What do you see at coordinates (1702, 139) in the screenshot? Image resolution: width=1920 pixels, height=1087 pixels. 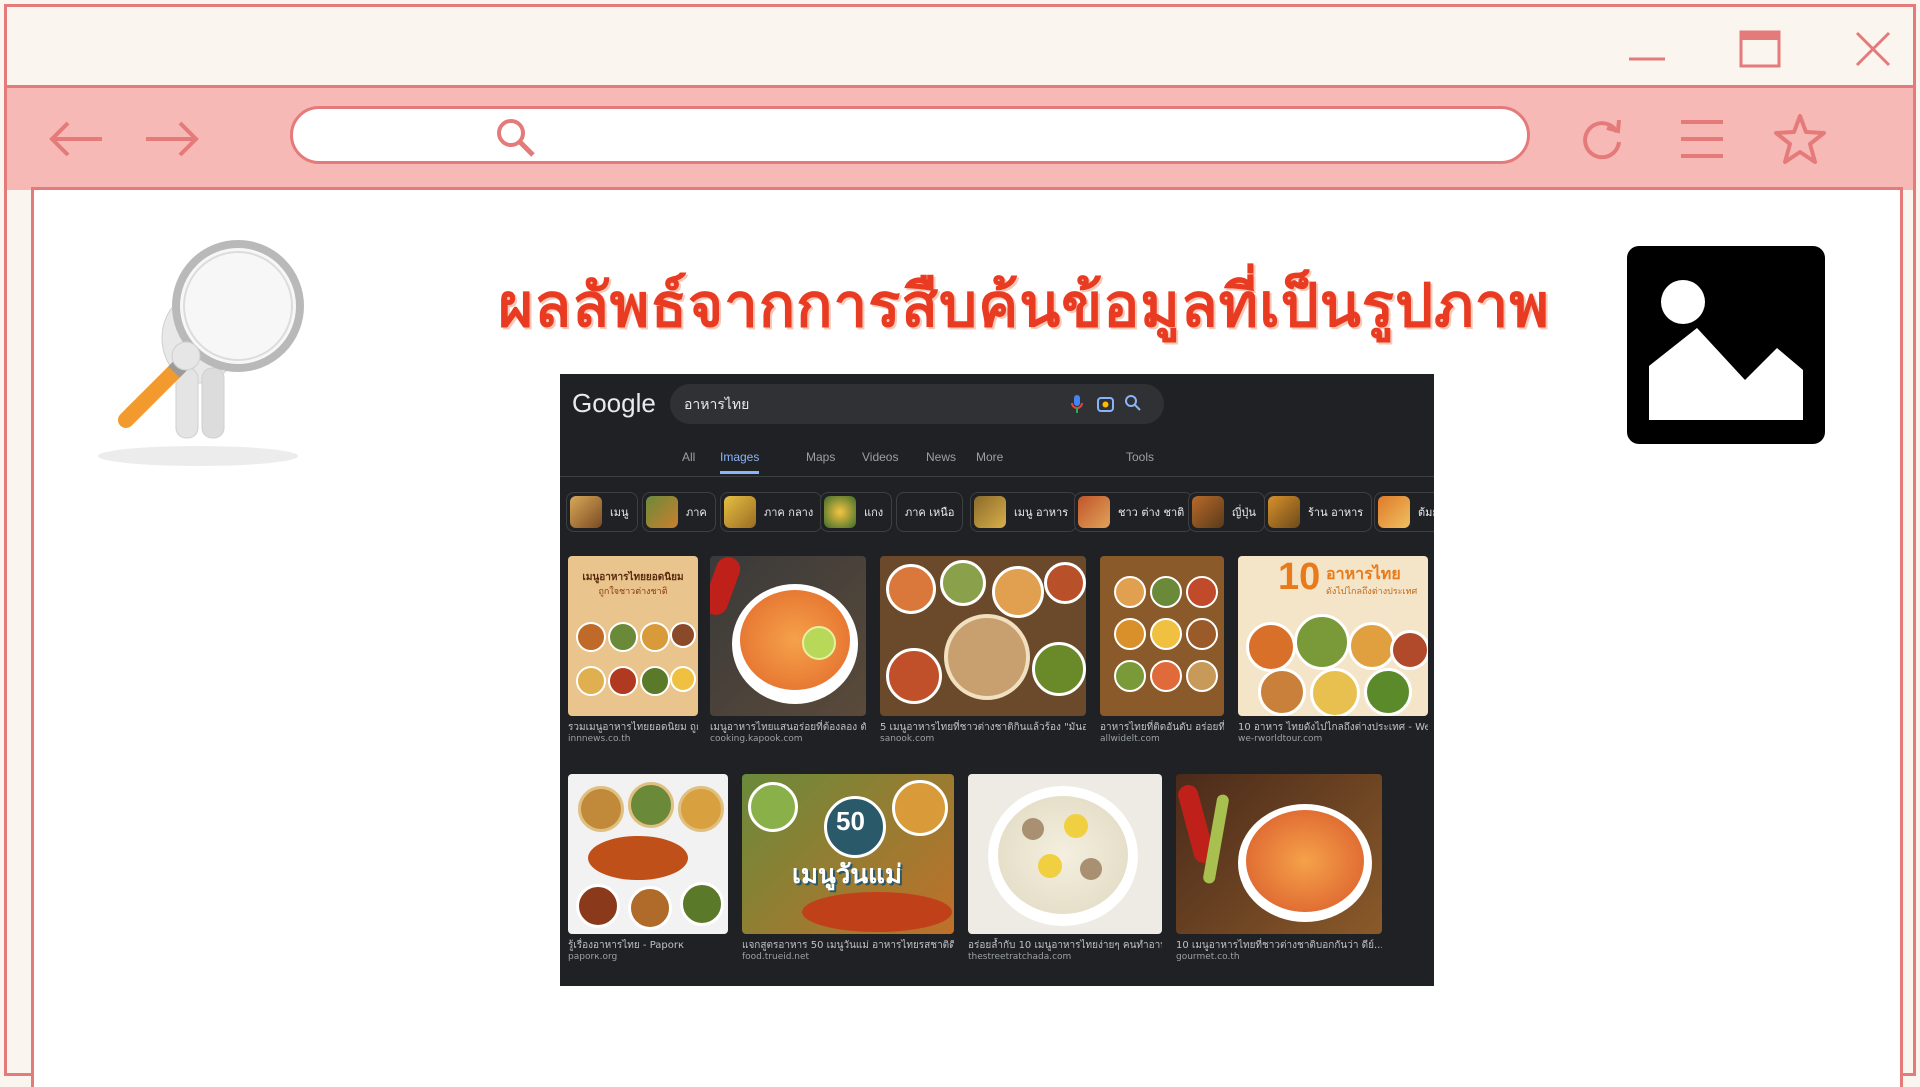 I see `menu-icon` at bounding box center [1702, 139].